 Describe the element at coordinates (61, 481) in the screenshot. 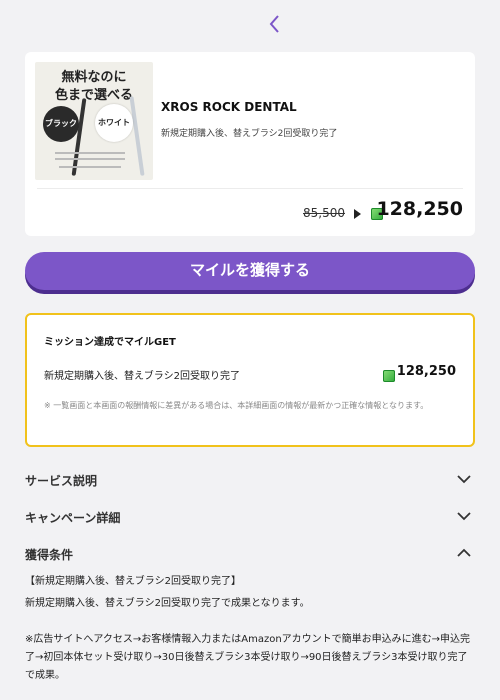

I see `section-label: サービス説明` at that location.